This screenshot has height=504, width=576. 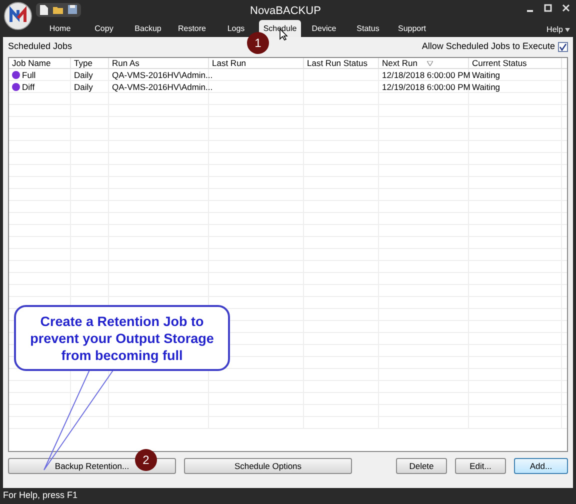 I want to click on table-cell: 12/19/2018 6:00:00 PM, so click(x=426, y=86).